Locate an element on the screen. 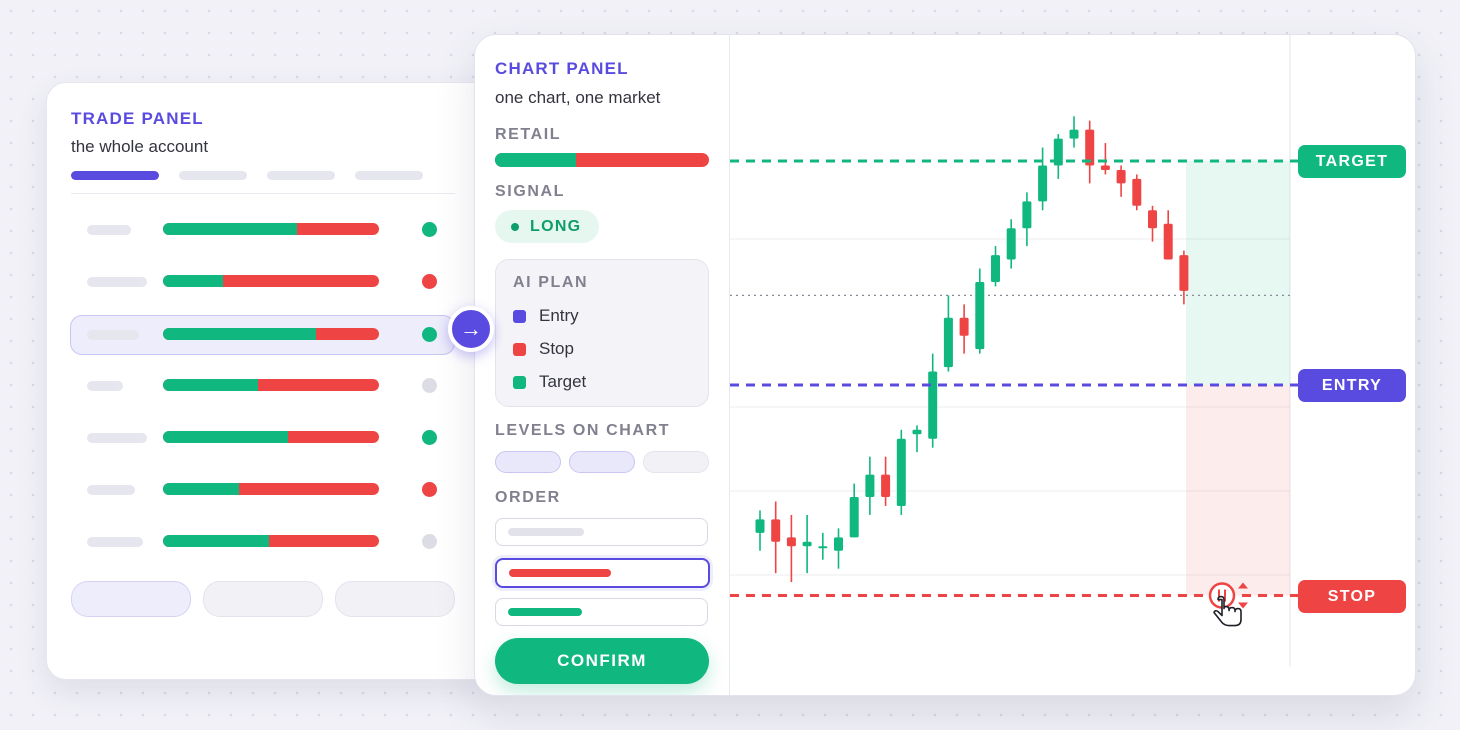  arrow-right-icon: → is located at coordinates (471, 329).